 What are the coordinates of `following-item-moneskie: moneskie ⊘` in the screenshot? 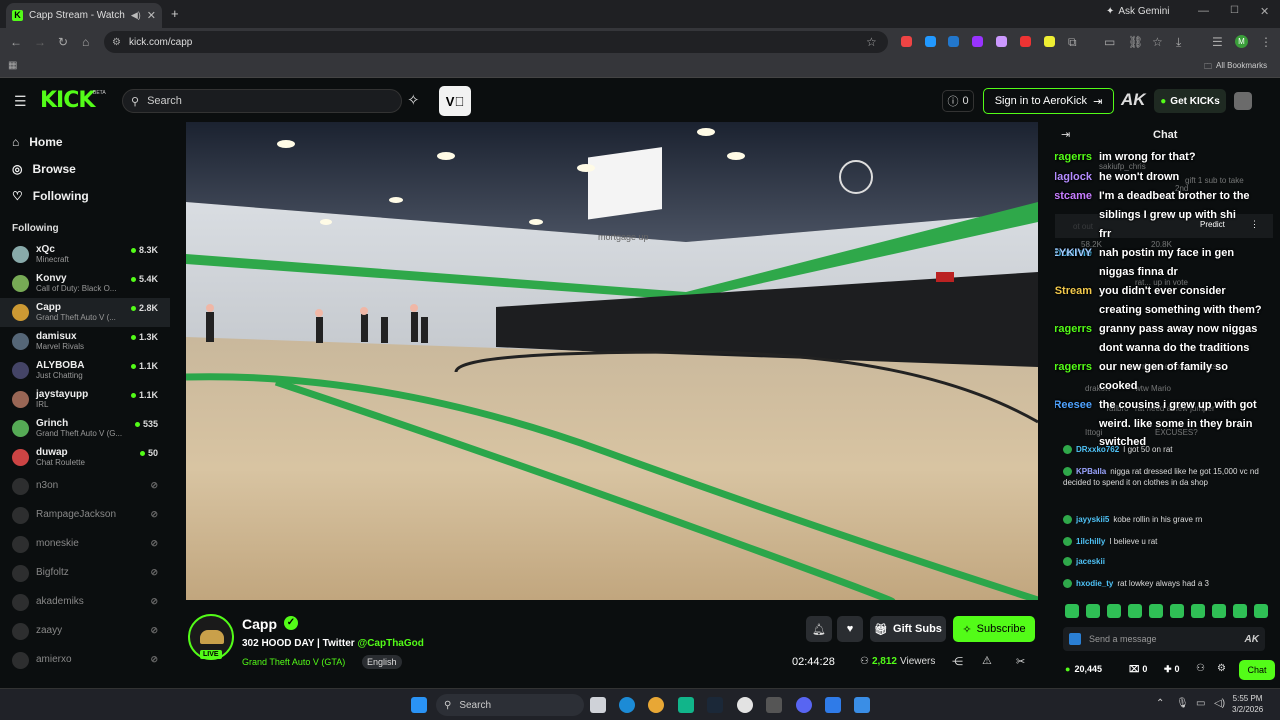 It's located at (85, 544).